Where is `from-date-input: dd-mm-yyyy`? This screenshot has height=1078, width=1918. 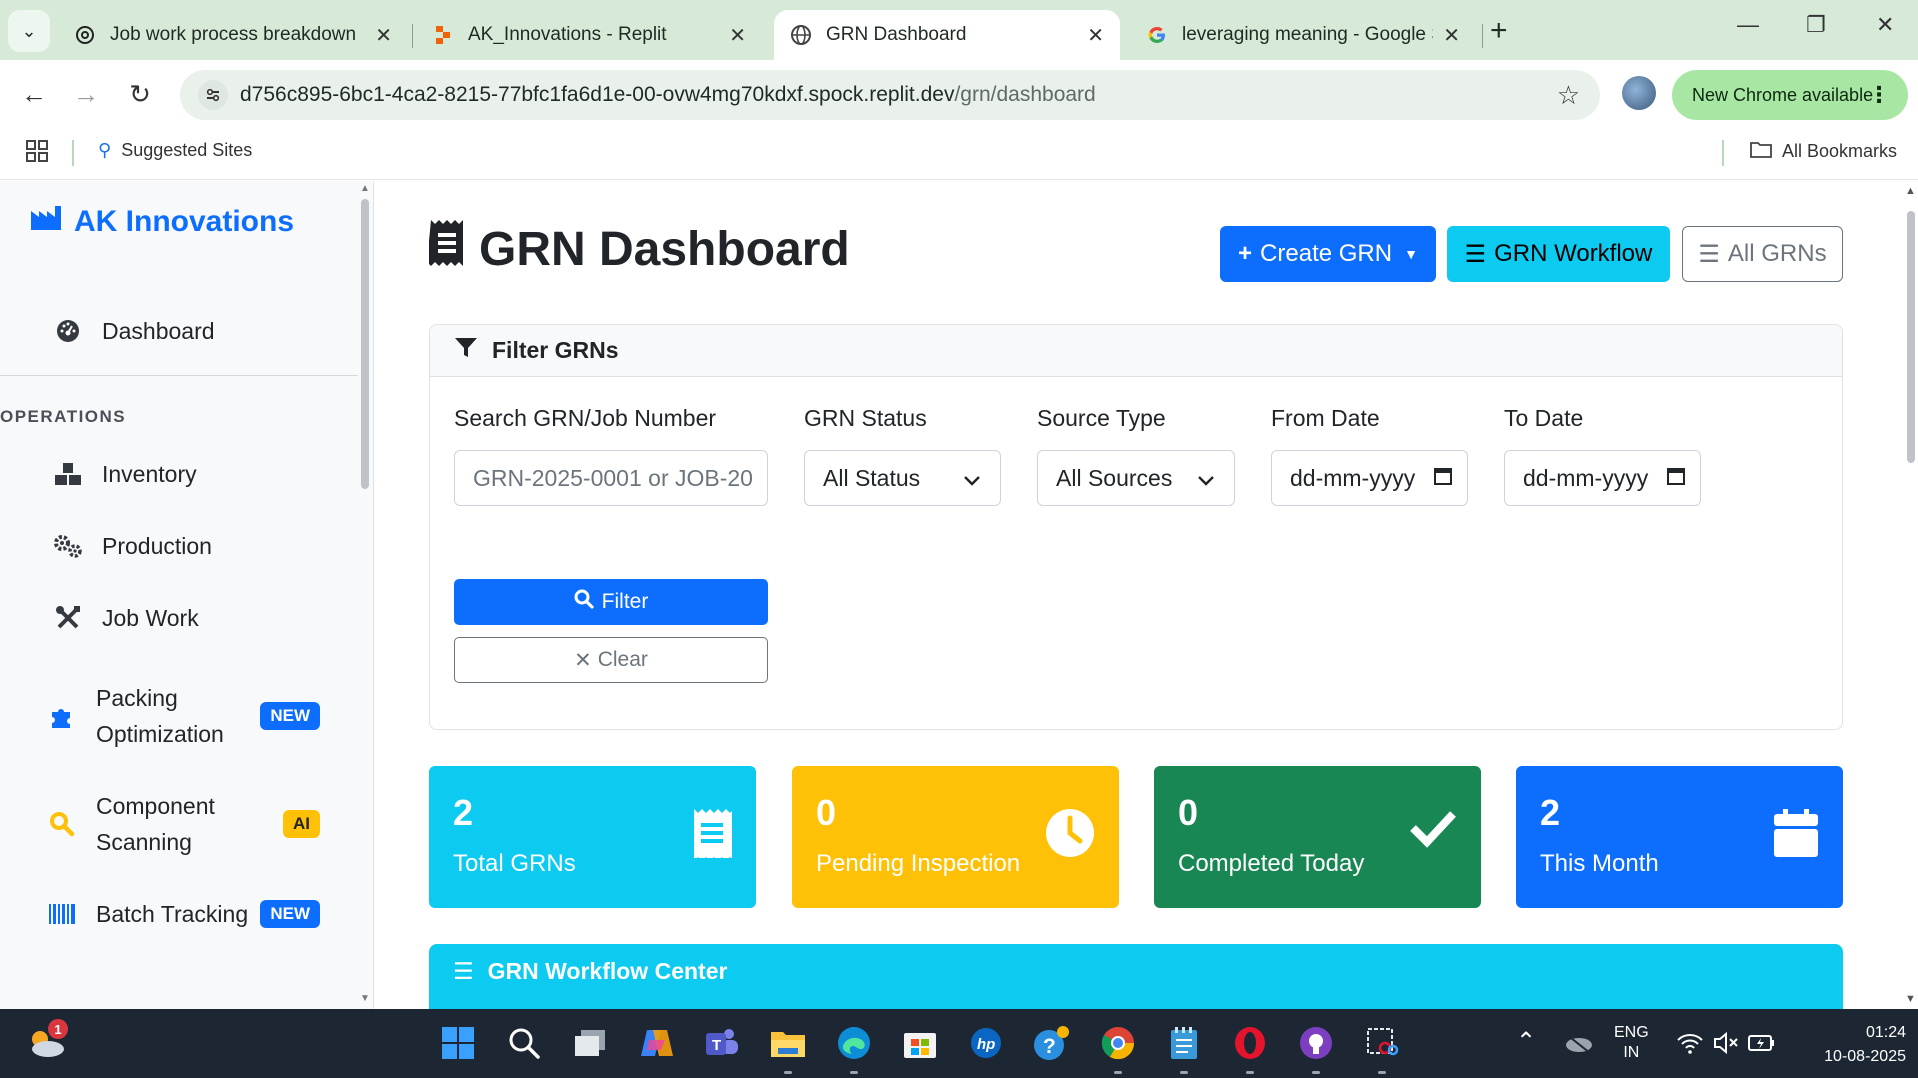 from-date-input: dd-mm-yyyy is located at coordinates (1369, 478).